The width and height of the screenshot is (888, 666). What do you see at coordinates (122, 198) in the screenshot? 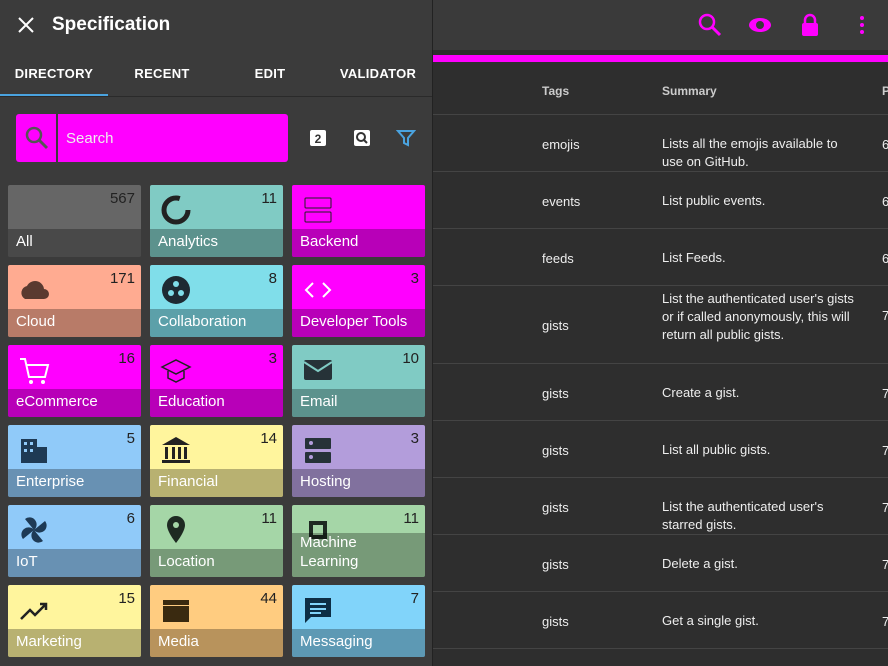
I see `tile-count: 567` at bounding box center [122, 198].